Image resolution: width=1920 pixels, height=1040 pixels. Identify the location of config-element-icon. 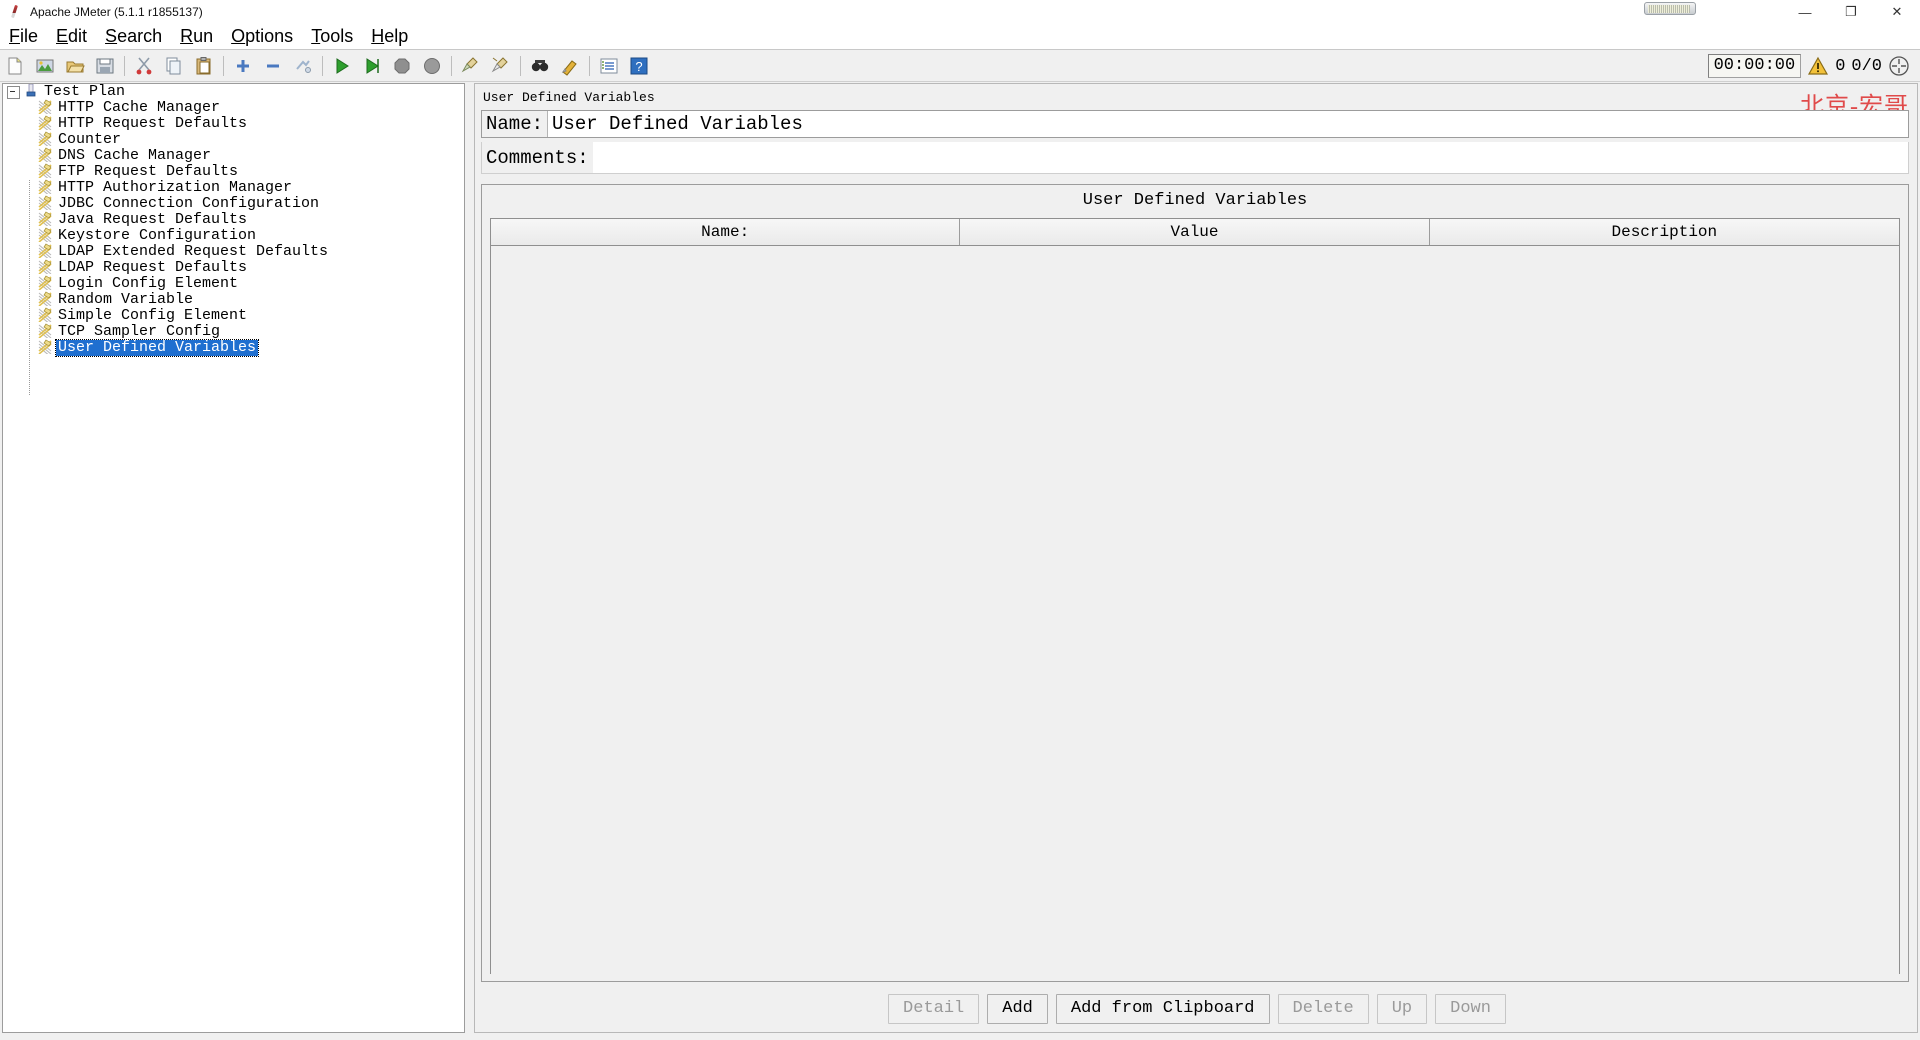
(46, 348).